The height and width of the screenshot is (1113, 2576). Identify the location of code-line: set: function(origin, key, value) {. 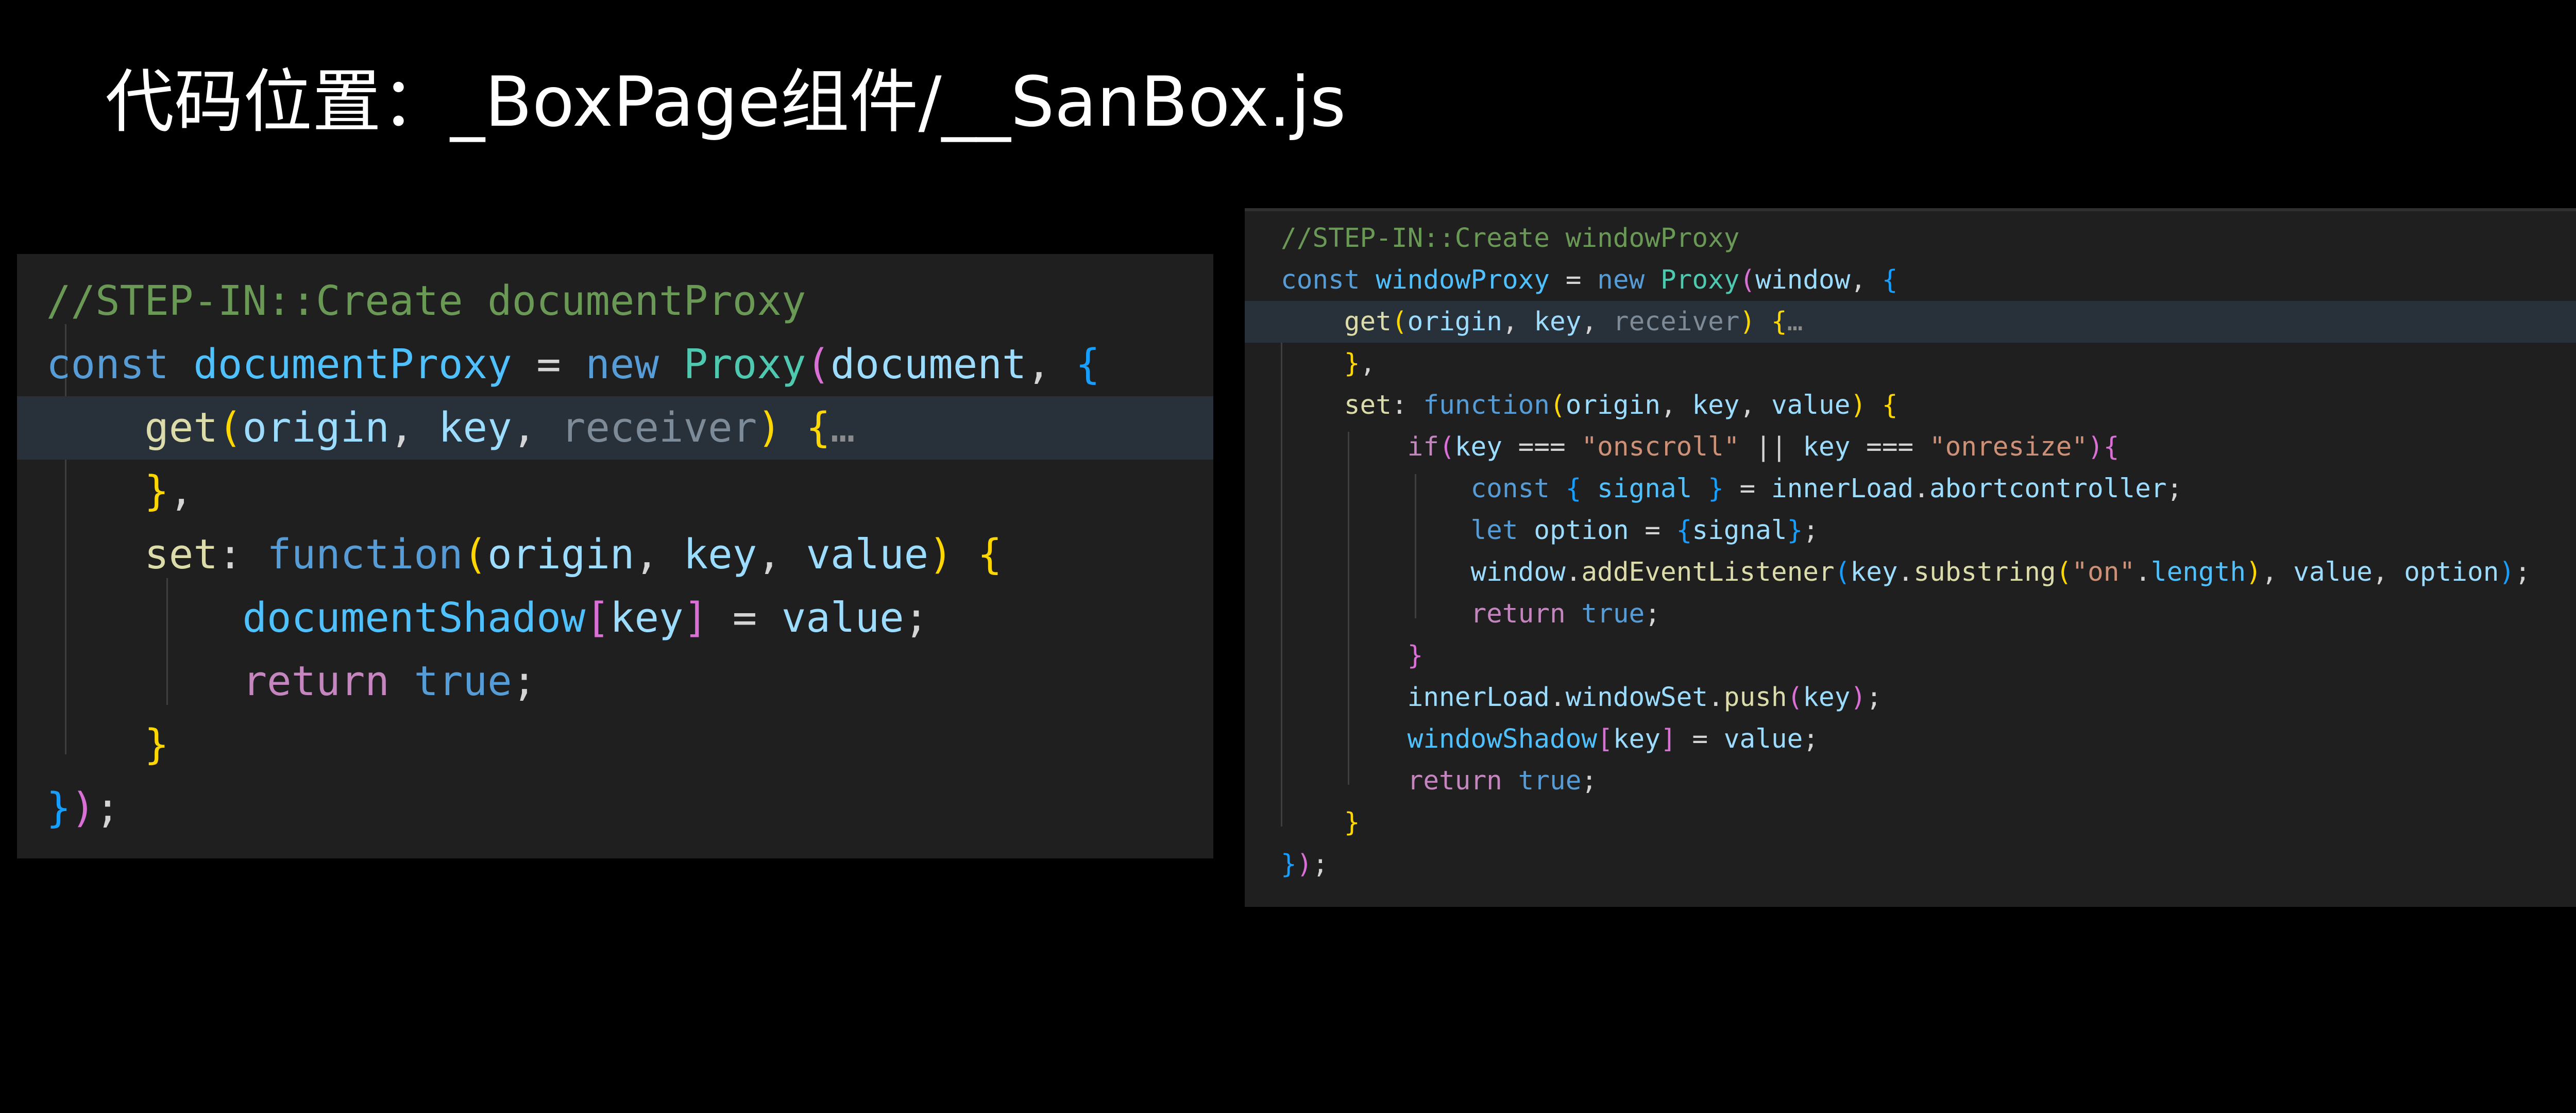
(1910, 405).